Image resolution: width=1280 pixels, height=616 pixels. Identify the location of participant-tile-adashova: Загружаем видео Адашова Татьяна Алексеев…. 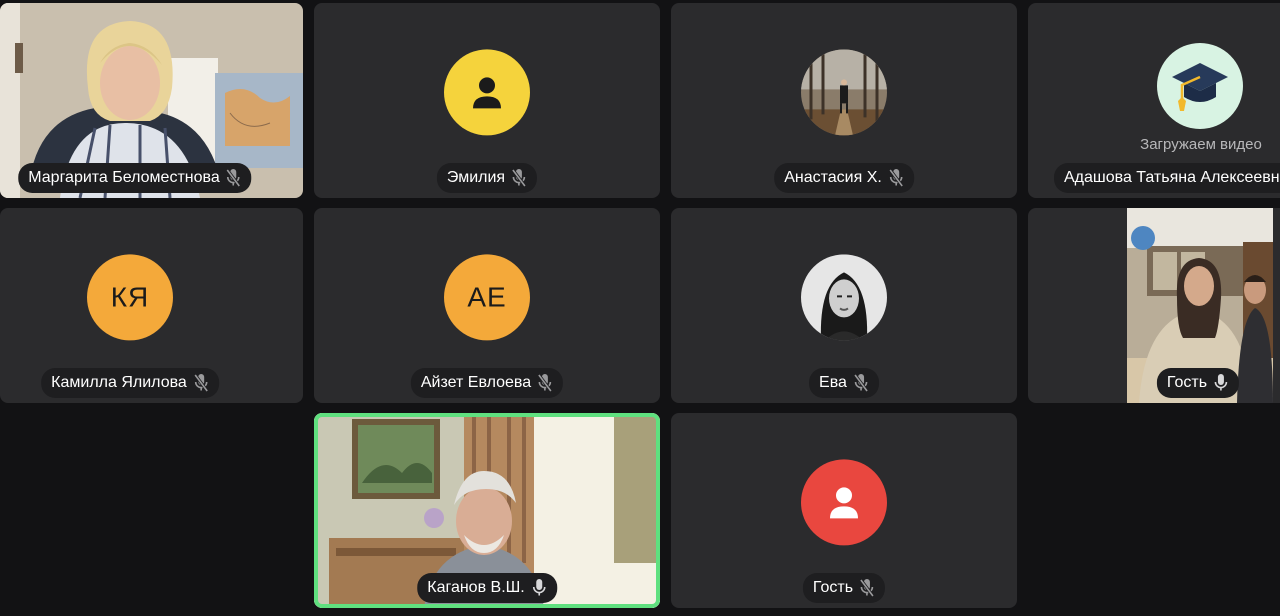
(1154, 100).